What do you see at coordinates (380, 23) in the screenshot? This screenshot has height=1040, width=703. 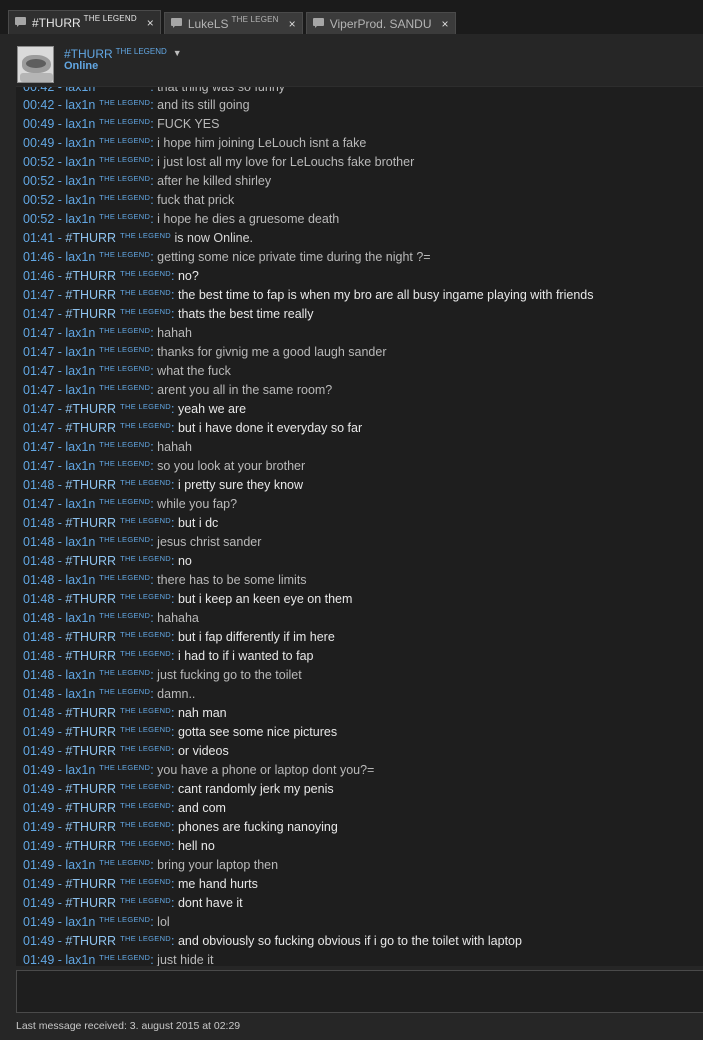 I see `tab-2: ViperProd. SANDU ×` at bounding box center [380, 23].